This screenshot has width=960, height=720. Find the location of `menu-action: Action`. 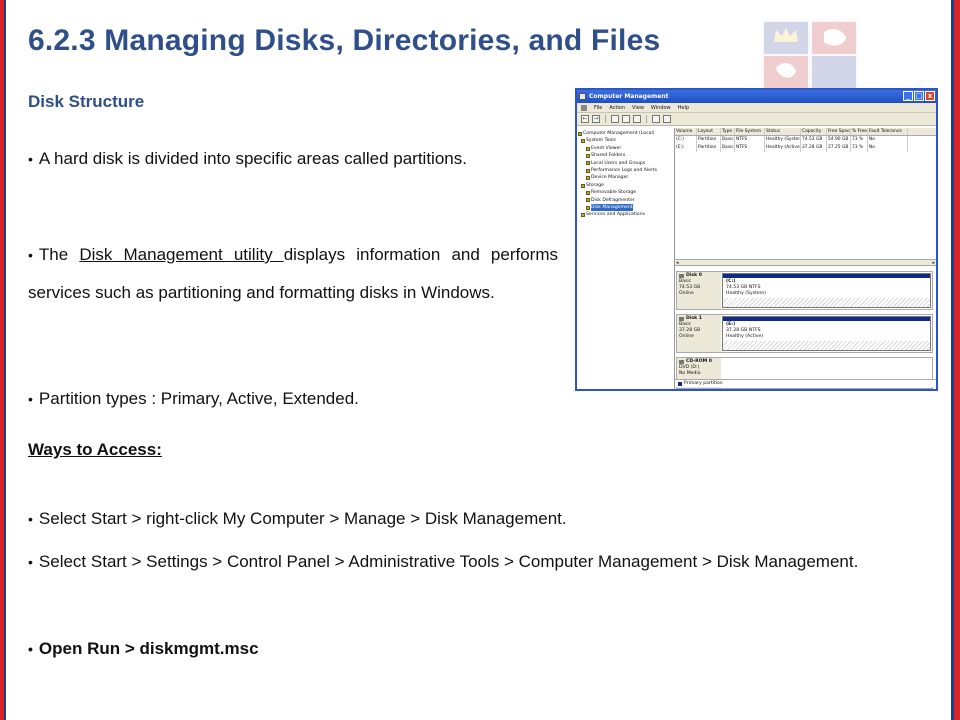

menu-action: Action is located at coordinates (617, 107).